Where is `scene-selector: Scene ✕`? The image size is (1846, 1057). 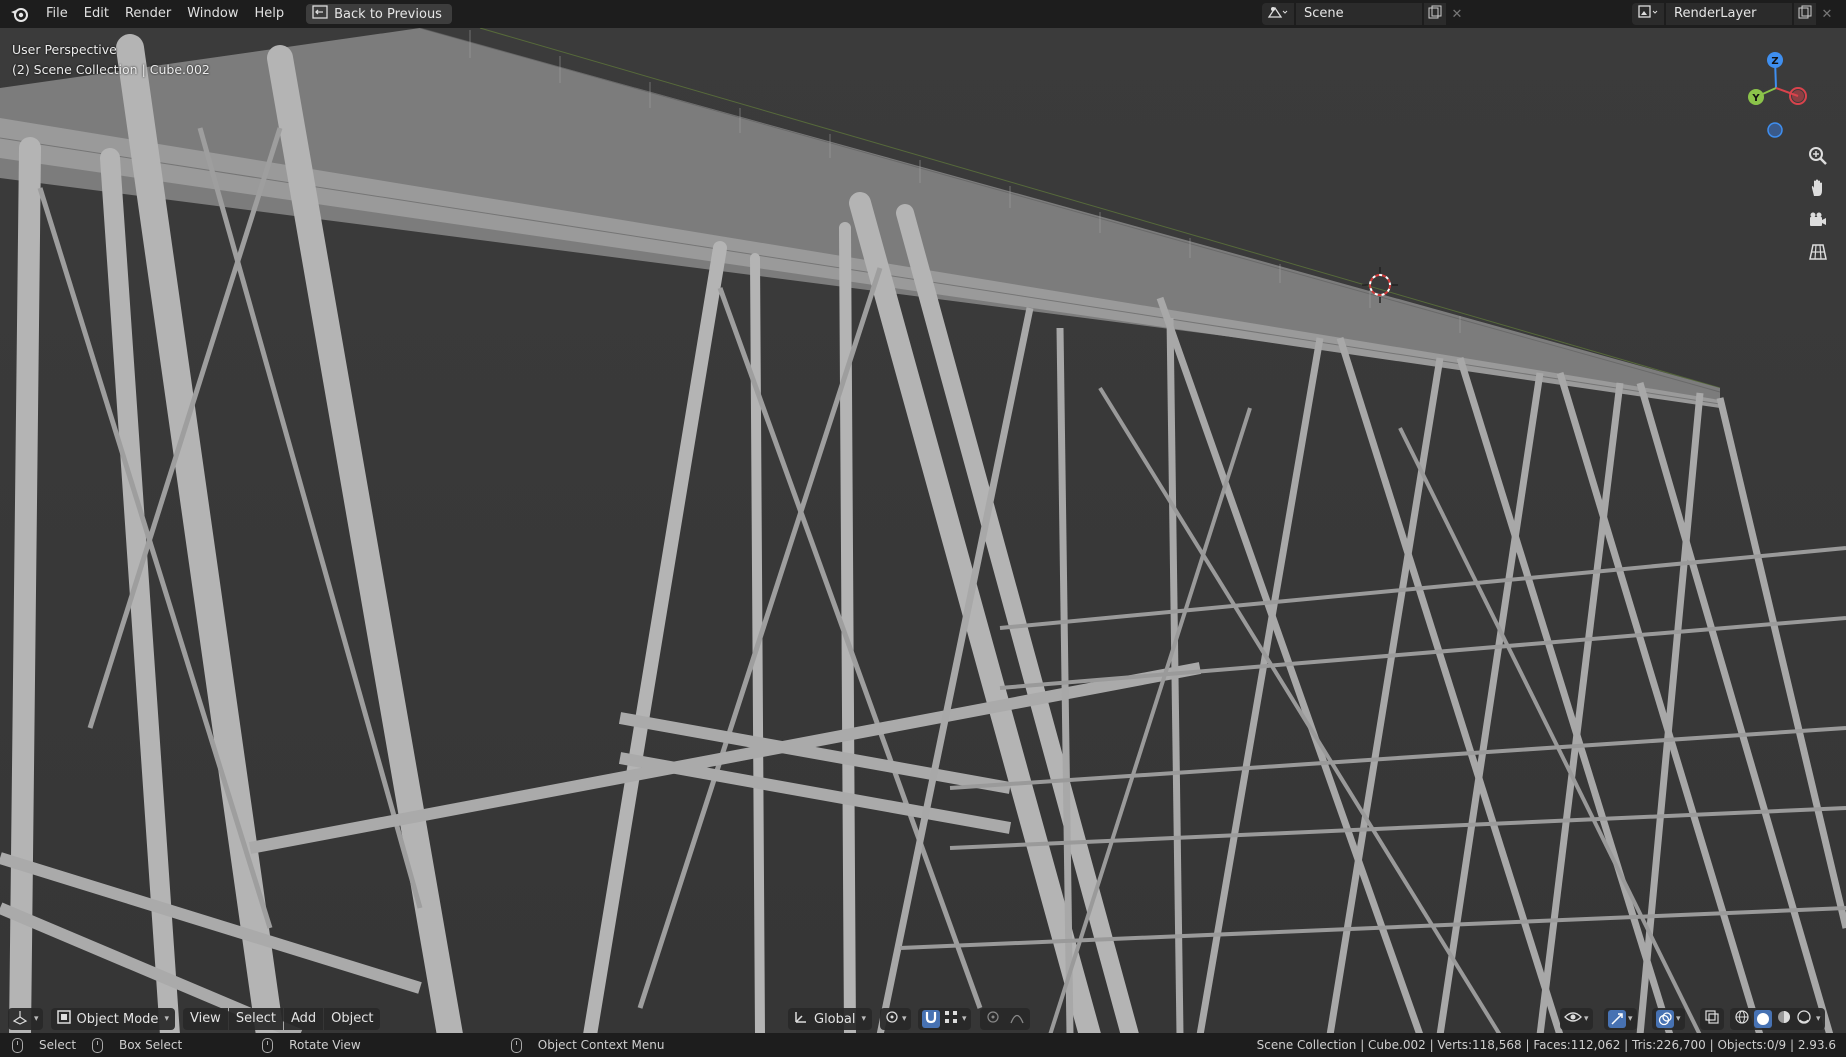 scene-selector: Scene ✕ is located at coordinates (1364, 14).